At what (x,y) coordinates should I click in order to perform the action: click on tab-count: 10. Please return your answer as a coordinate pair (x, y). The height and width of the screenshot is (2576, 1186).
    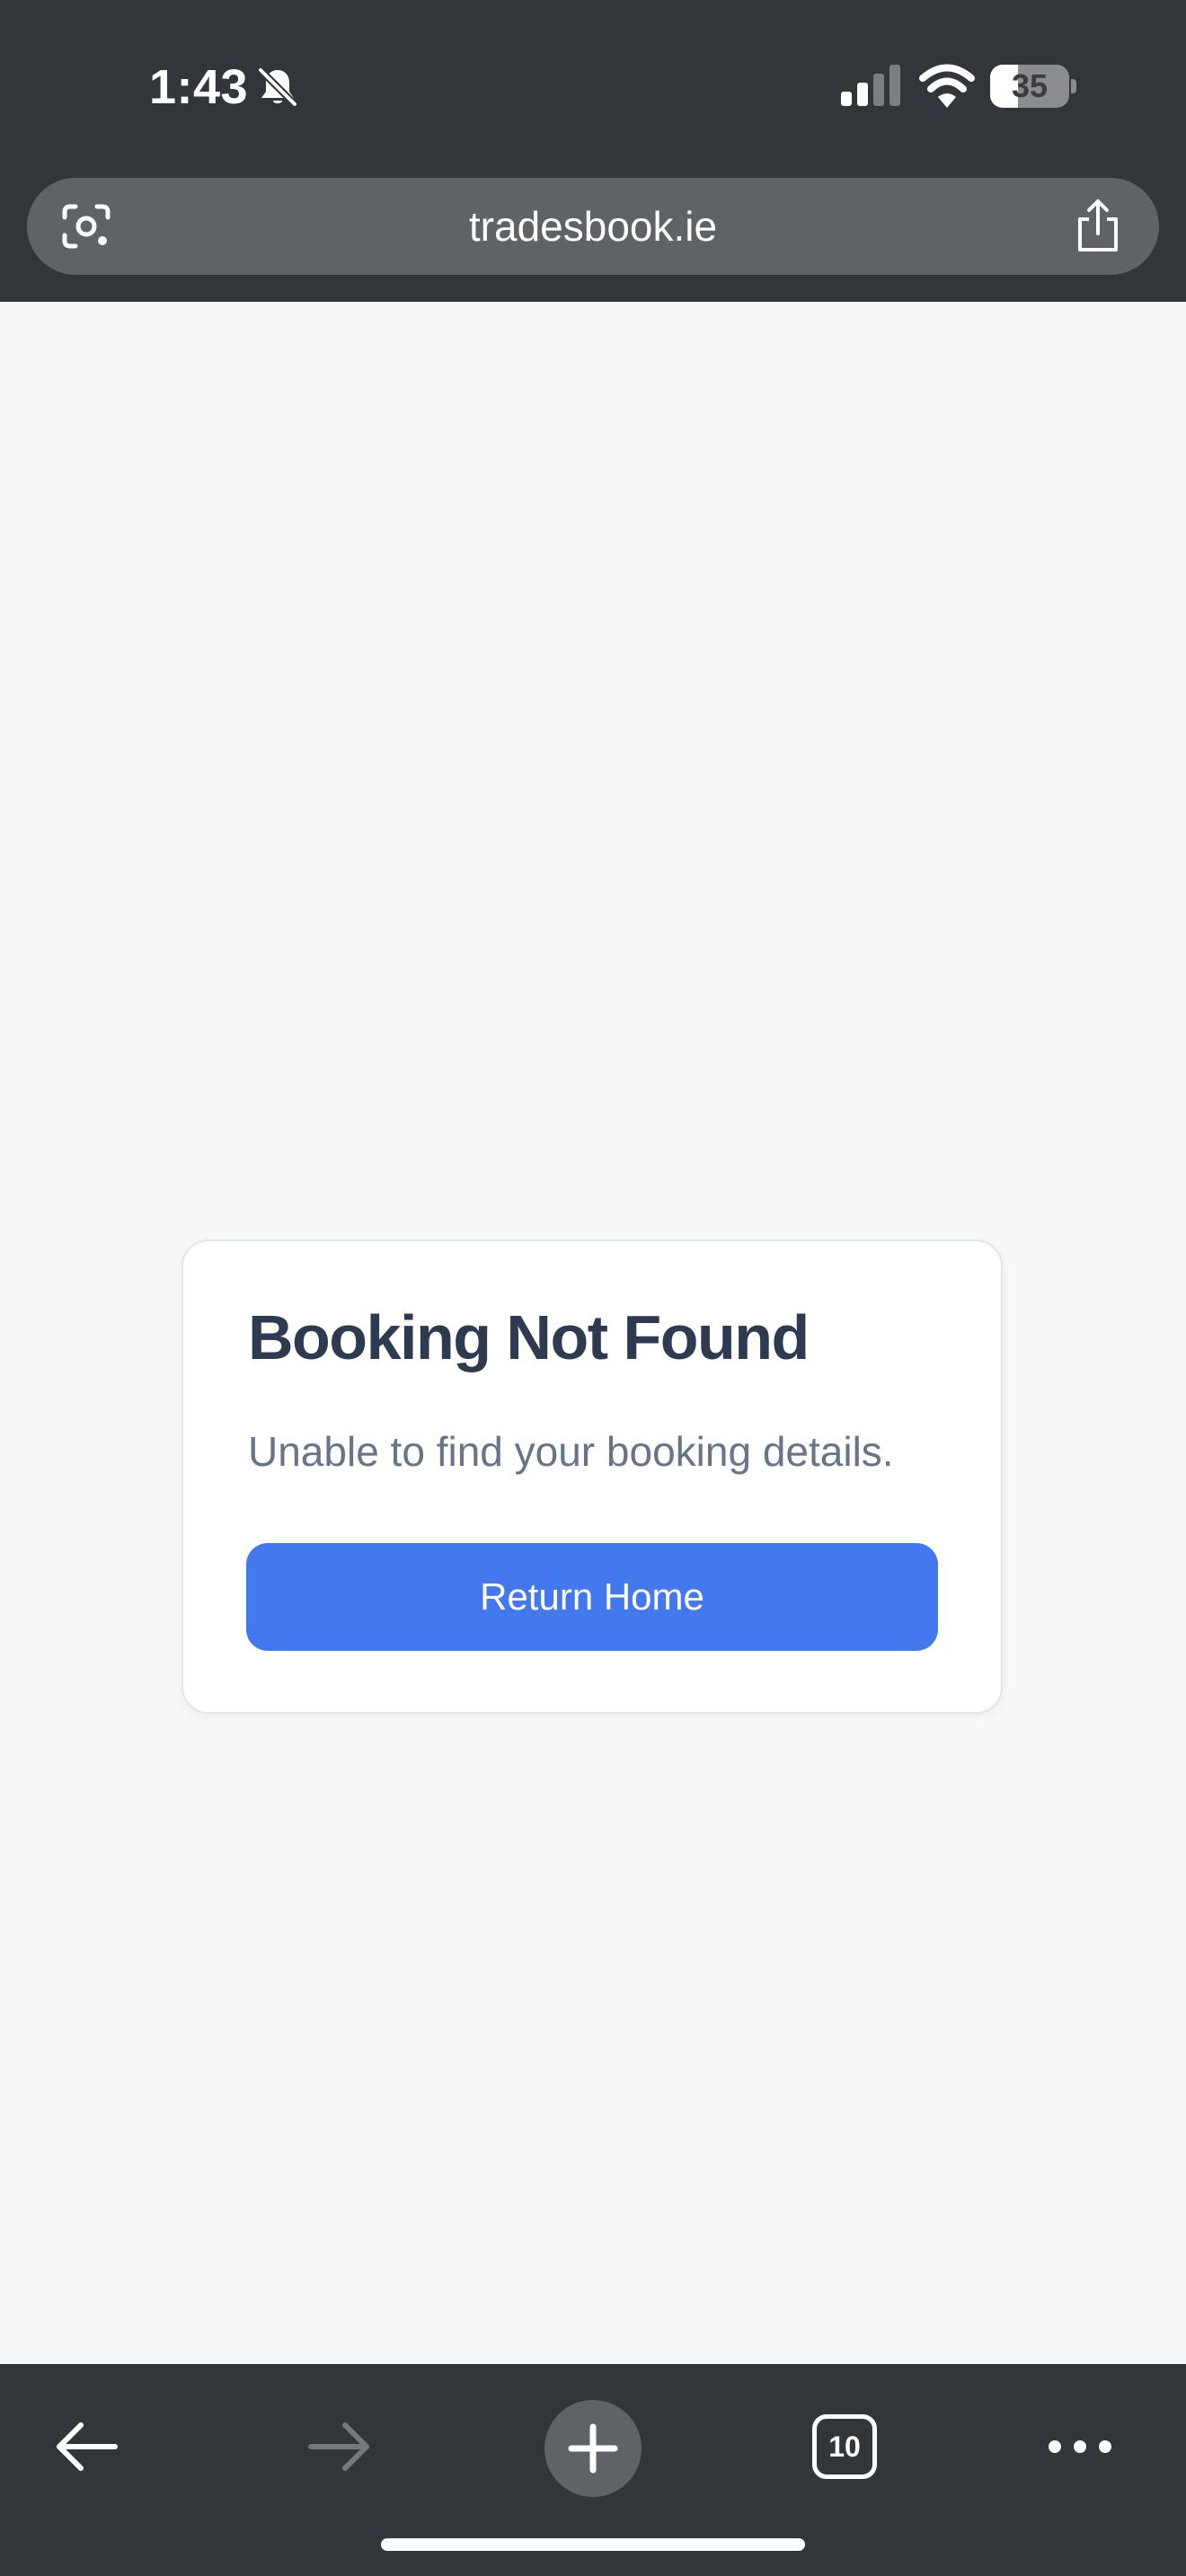
    Looking at the image, I should click on (844, 2446).